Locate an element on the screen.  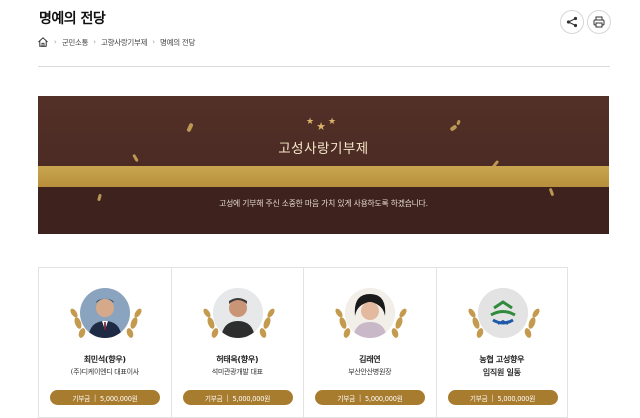
donor-card: 김래연 부산안산병원장 기부금 | 5,000,000원 is located at coordinates (369, 342).